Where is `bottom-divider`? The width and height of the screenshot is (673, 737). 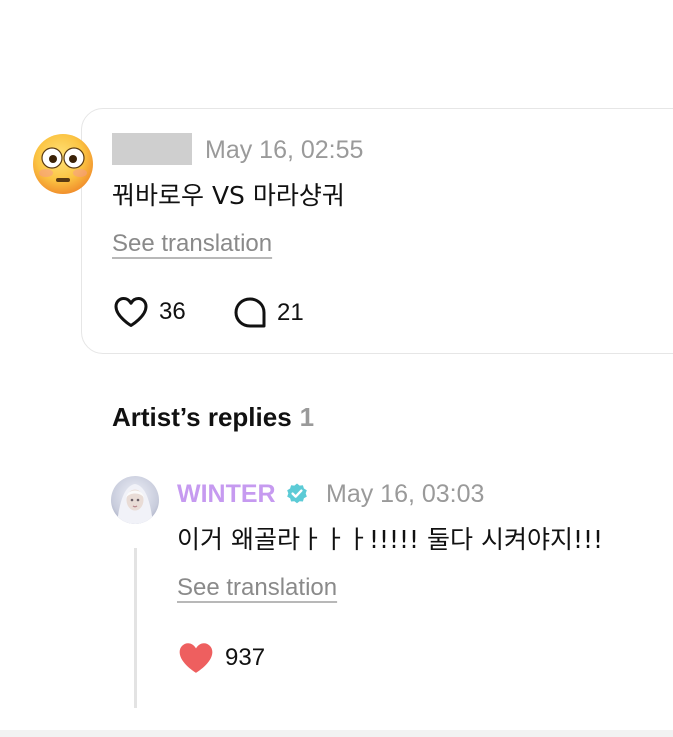
bottom-divider is located at coordinates (336, 733).